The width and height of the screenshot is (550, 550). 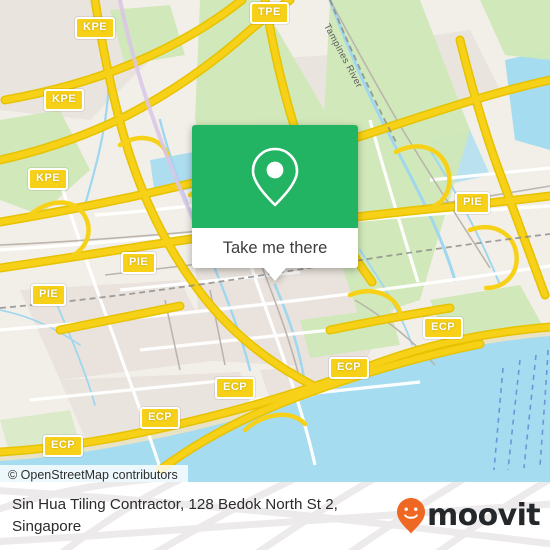 What do you see at coordinates (483, 515) in the screenshot?
I see `moovit-wordmark: moovit` at bounding box center [483, 515].